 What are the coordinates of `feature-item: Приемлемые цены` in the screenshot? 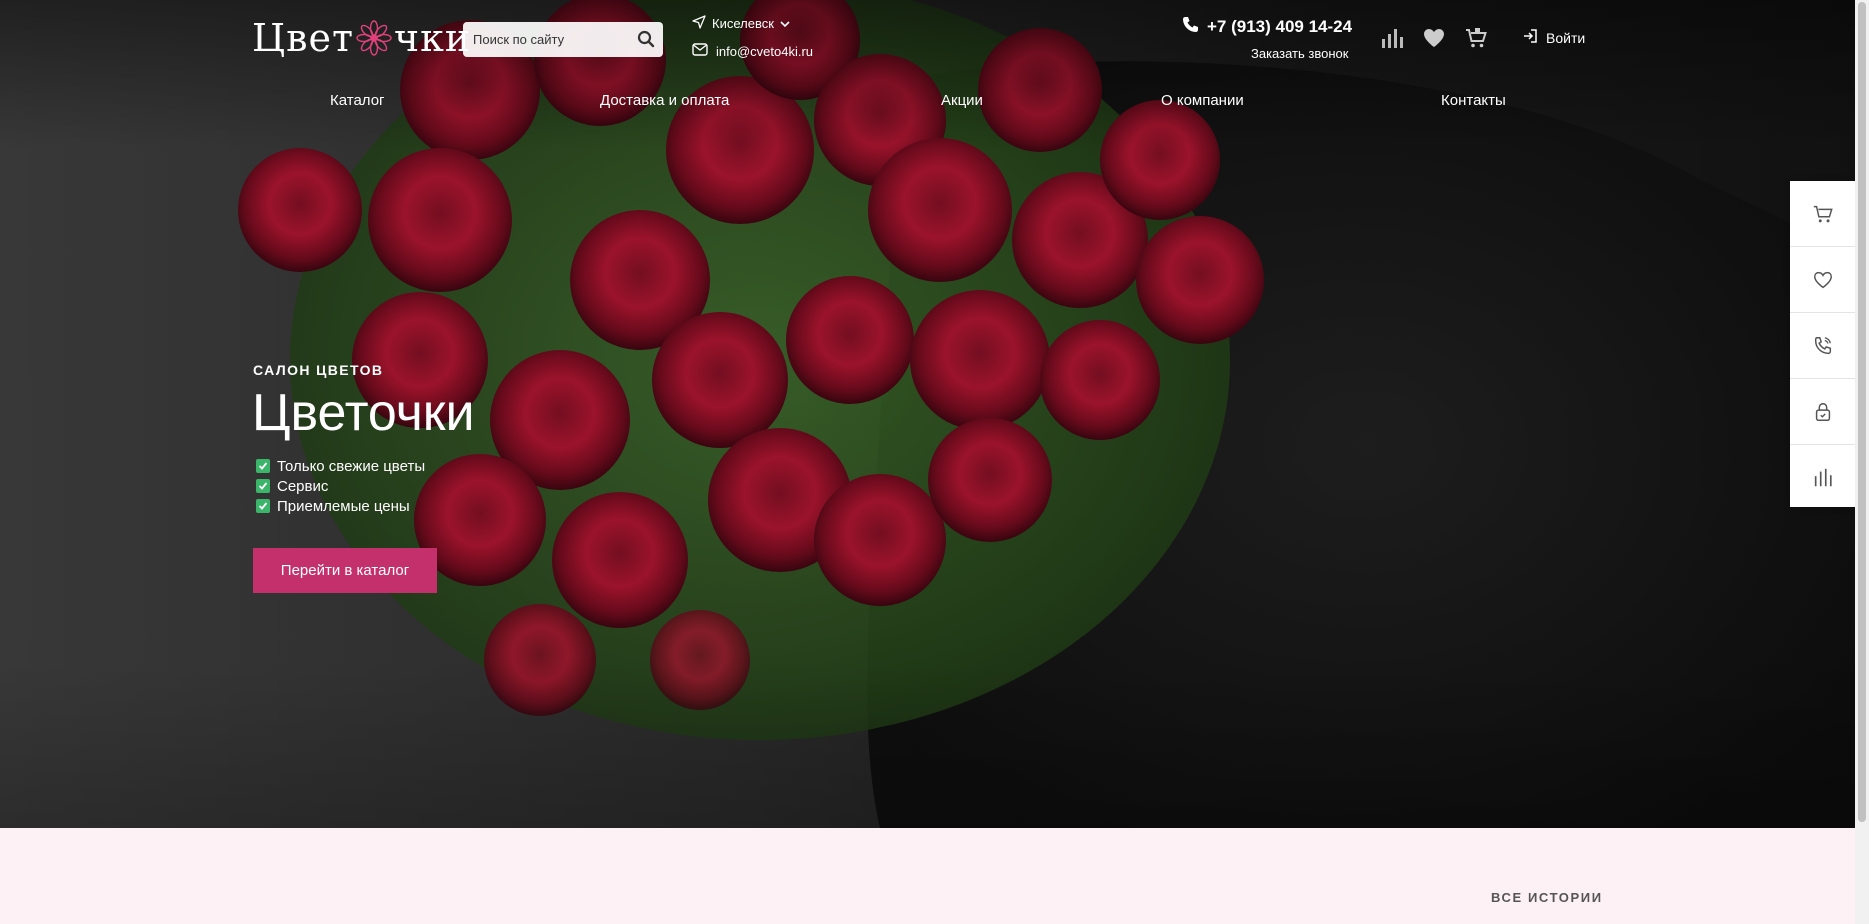 It's located at (340, 506).